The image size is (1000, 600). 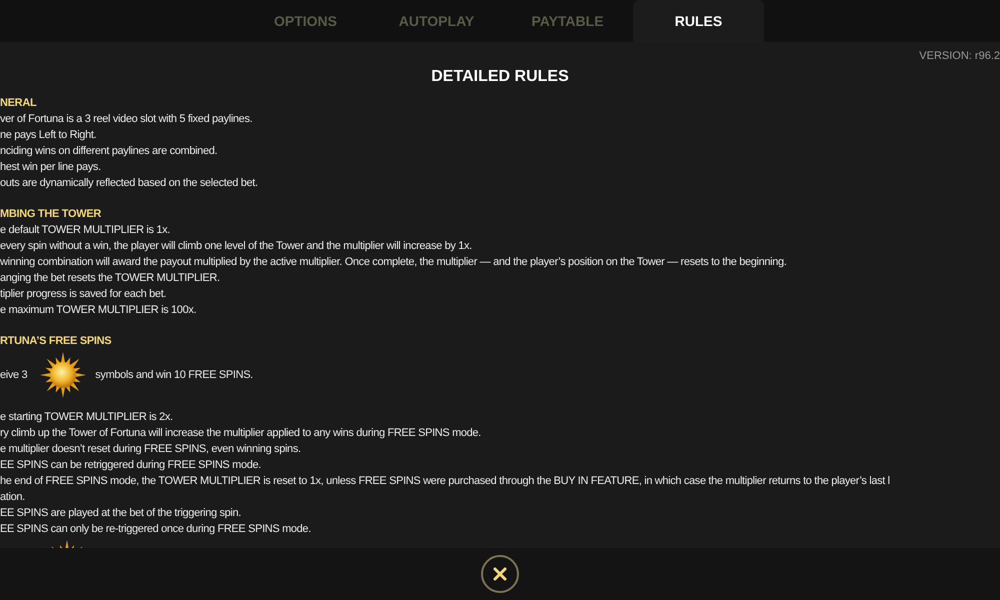 What do you see at coordinates (436, 21) in the screenshot?
I see `tab: AUTOPLAY` at bounding box center [436, 21].